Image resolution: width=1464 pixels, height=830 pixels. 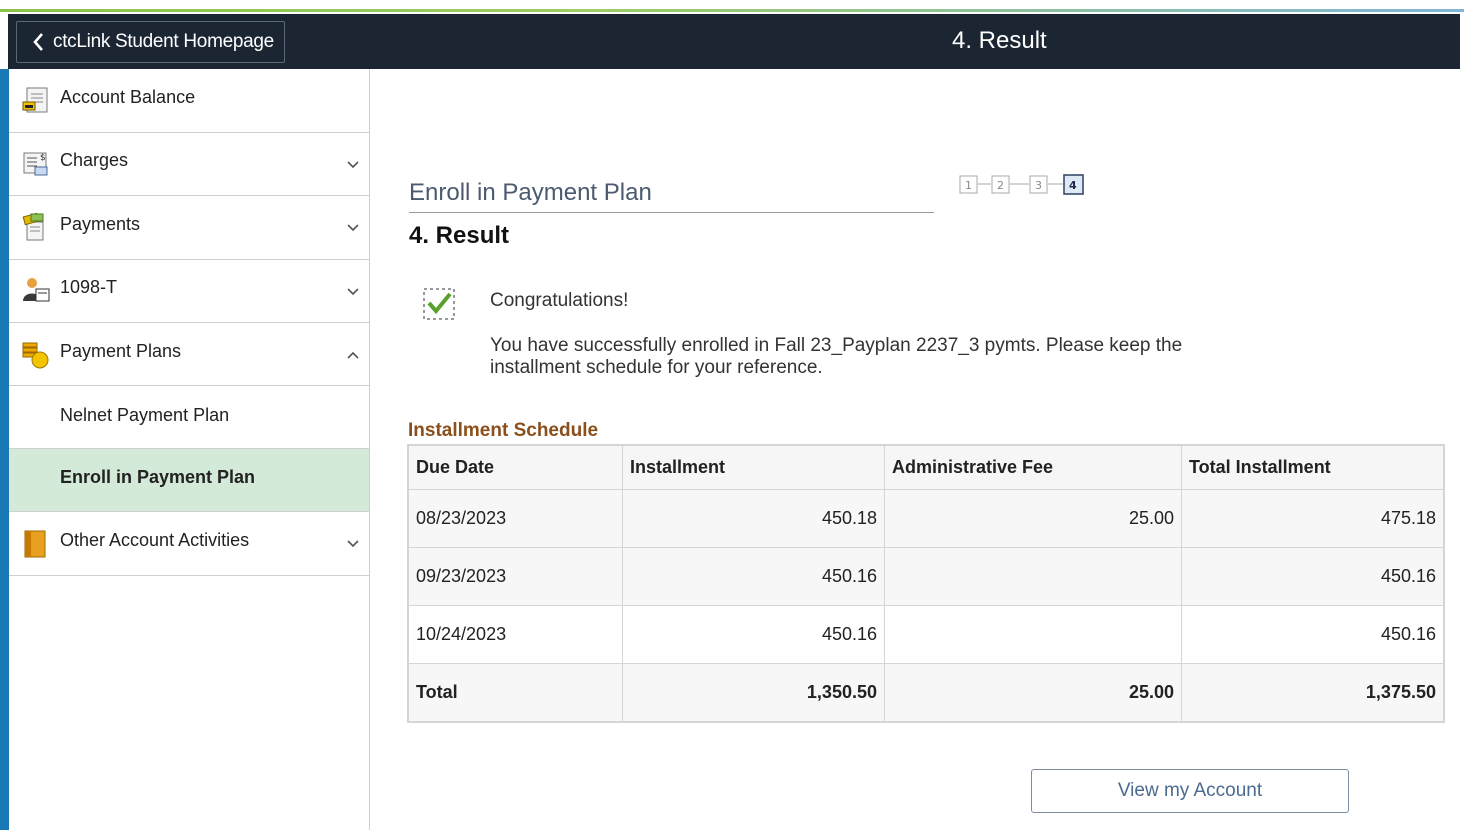 What do you see at coordinates (999, 40) in the screenshot?
I see `page-title: 4. Result` at bounding box center [999, 40].